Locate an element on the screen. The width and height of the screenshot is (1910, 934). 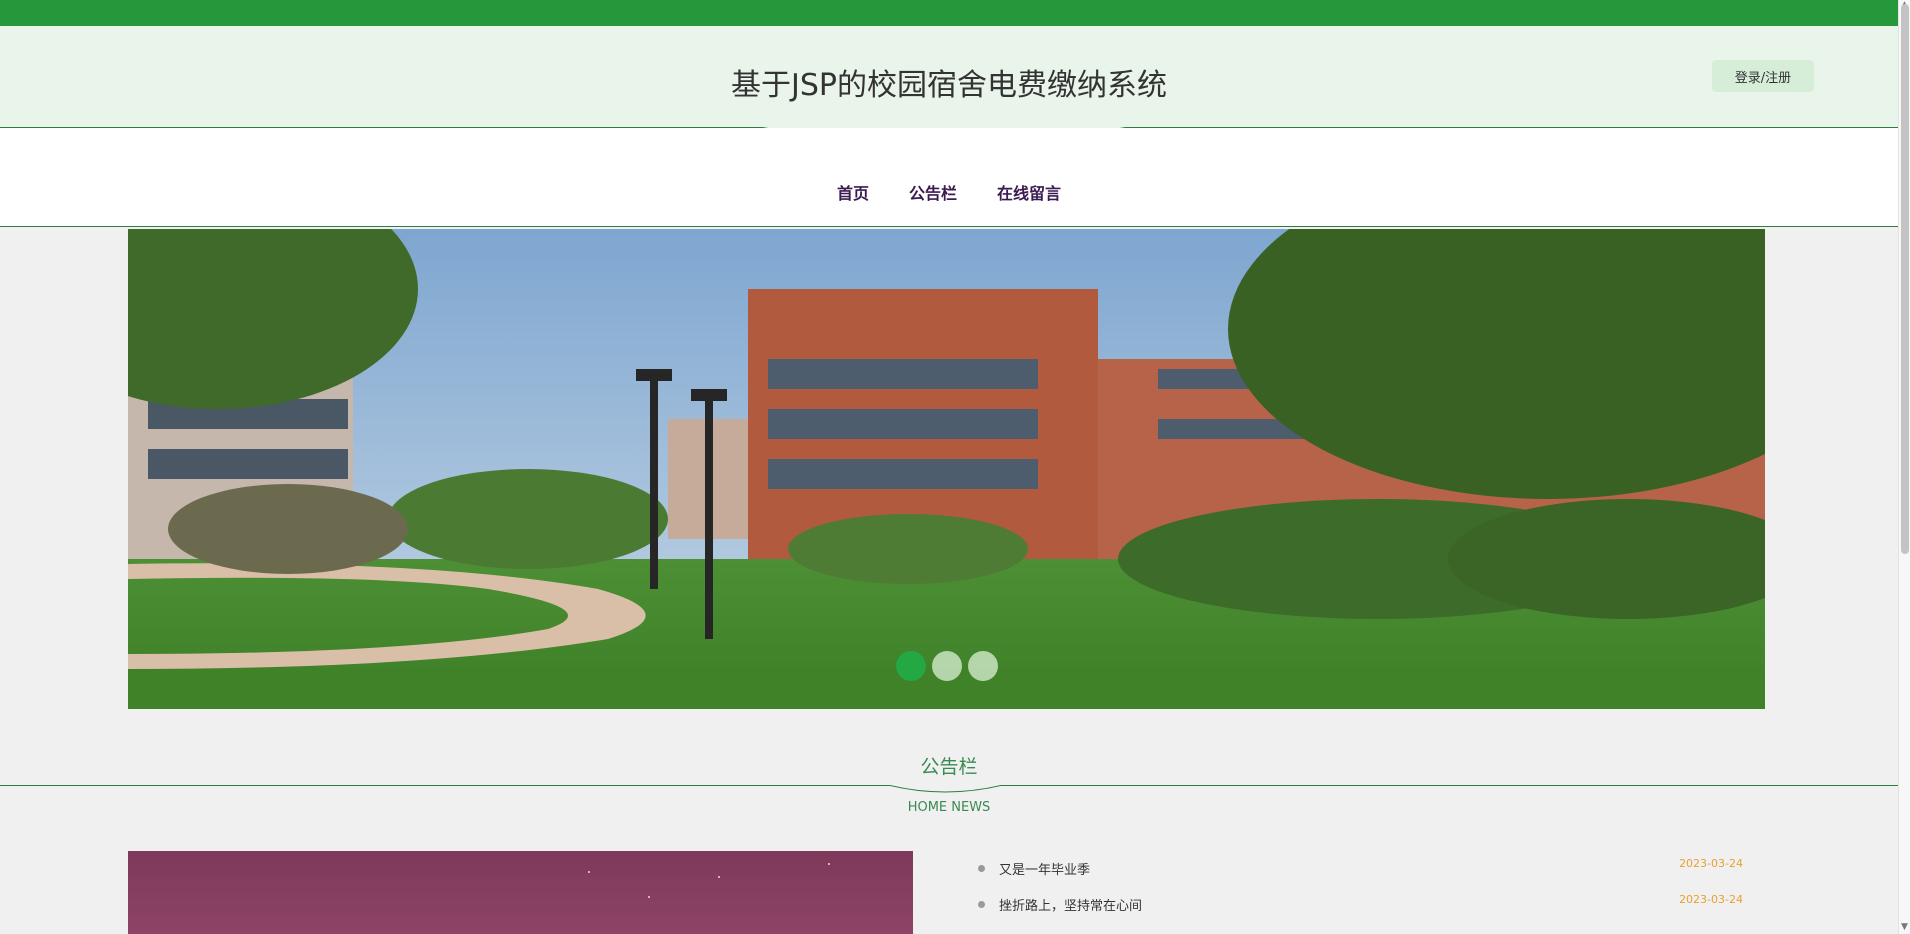
notice-list-item: 又是一年毕业季 2023-03-24 is located at coordinates (1360, 875).